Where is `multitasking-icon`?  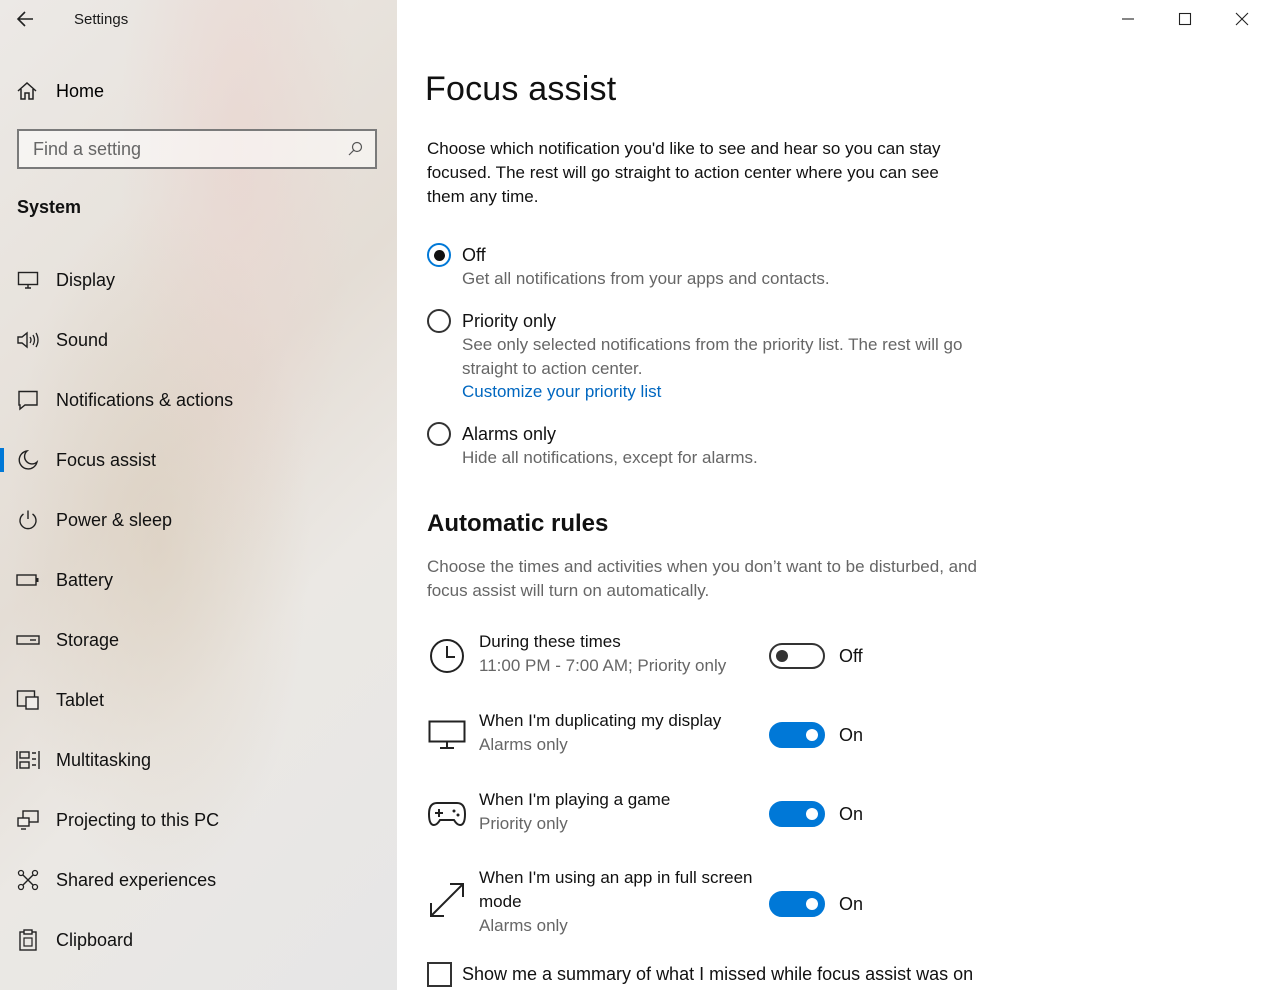 multitasking-icon is located at coordinates (28, 760).